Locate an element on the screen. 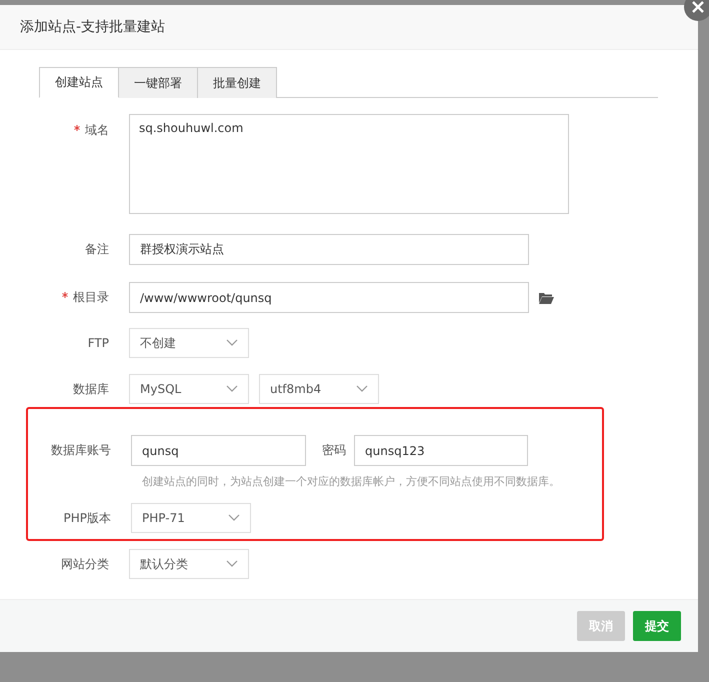 The image size is (709, 682). field-label: 数据库 is located at coordinates (91, 389).